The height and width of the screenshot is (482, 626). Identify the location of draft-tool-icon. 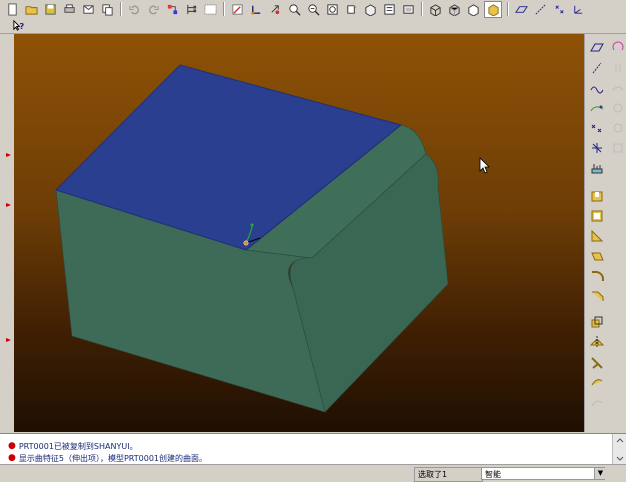
(597, 256).